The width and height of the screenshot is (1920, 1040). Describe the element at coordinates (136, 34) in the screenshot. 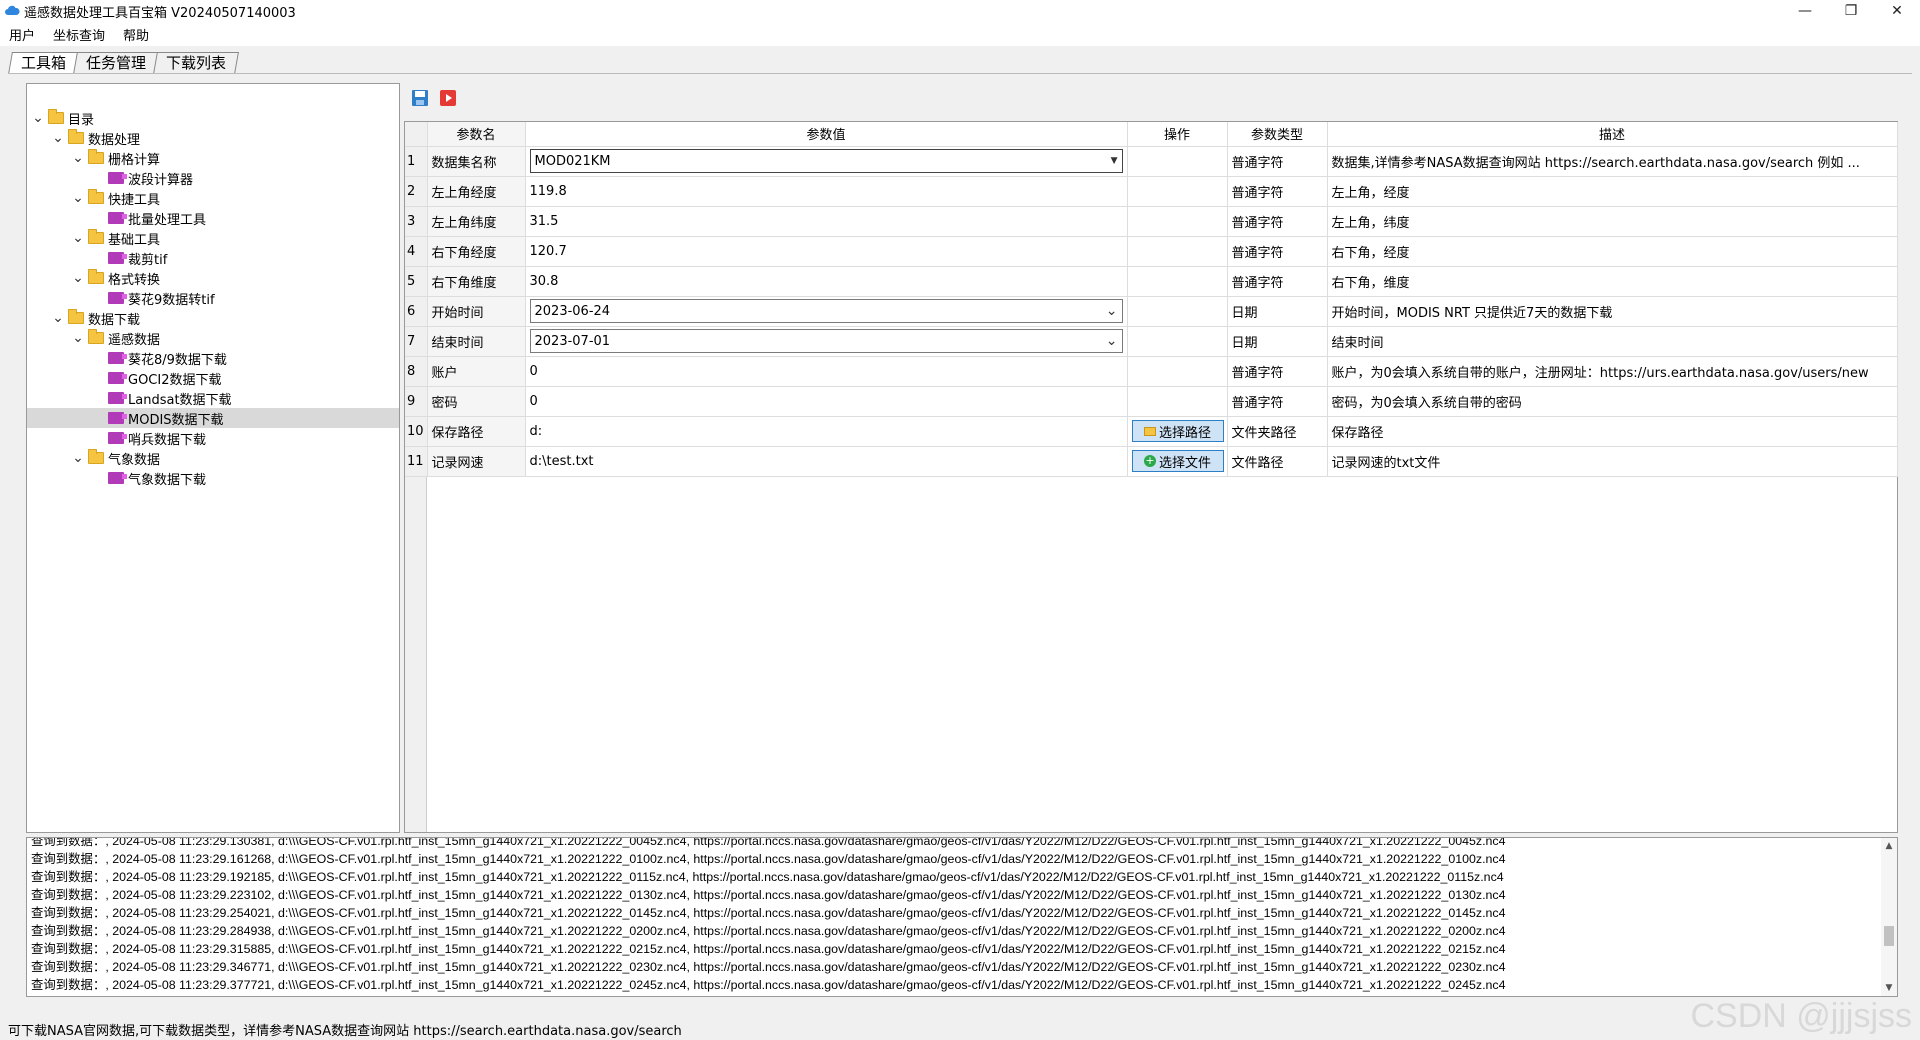

I see `menu-help: 帮助` at that location.